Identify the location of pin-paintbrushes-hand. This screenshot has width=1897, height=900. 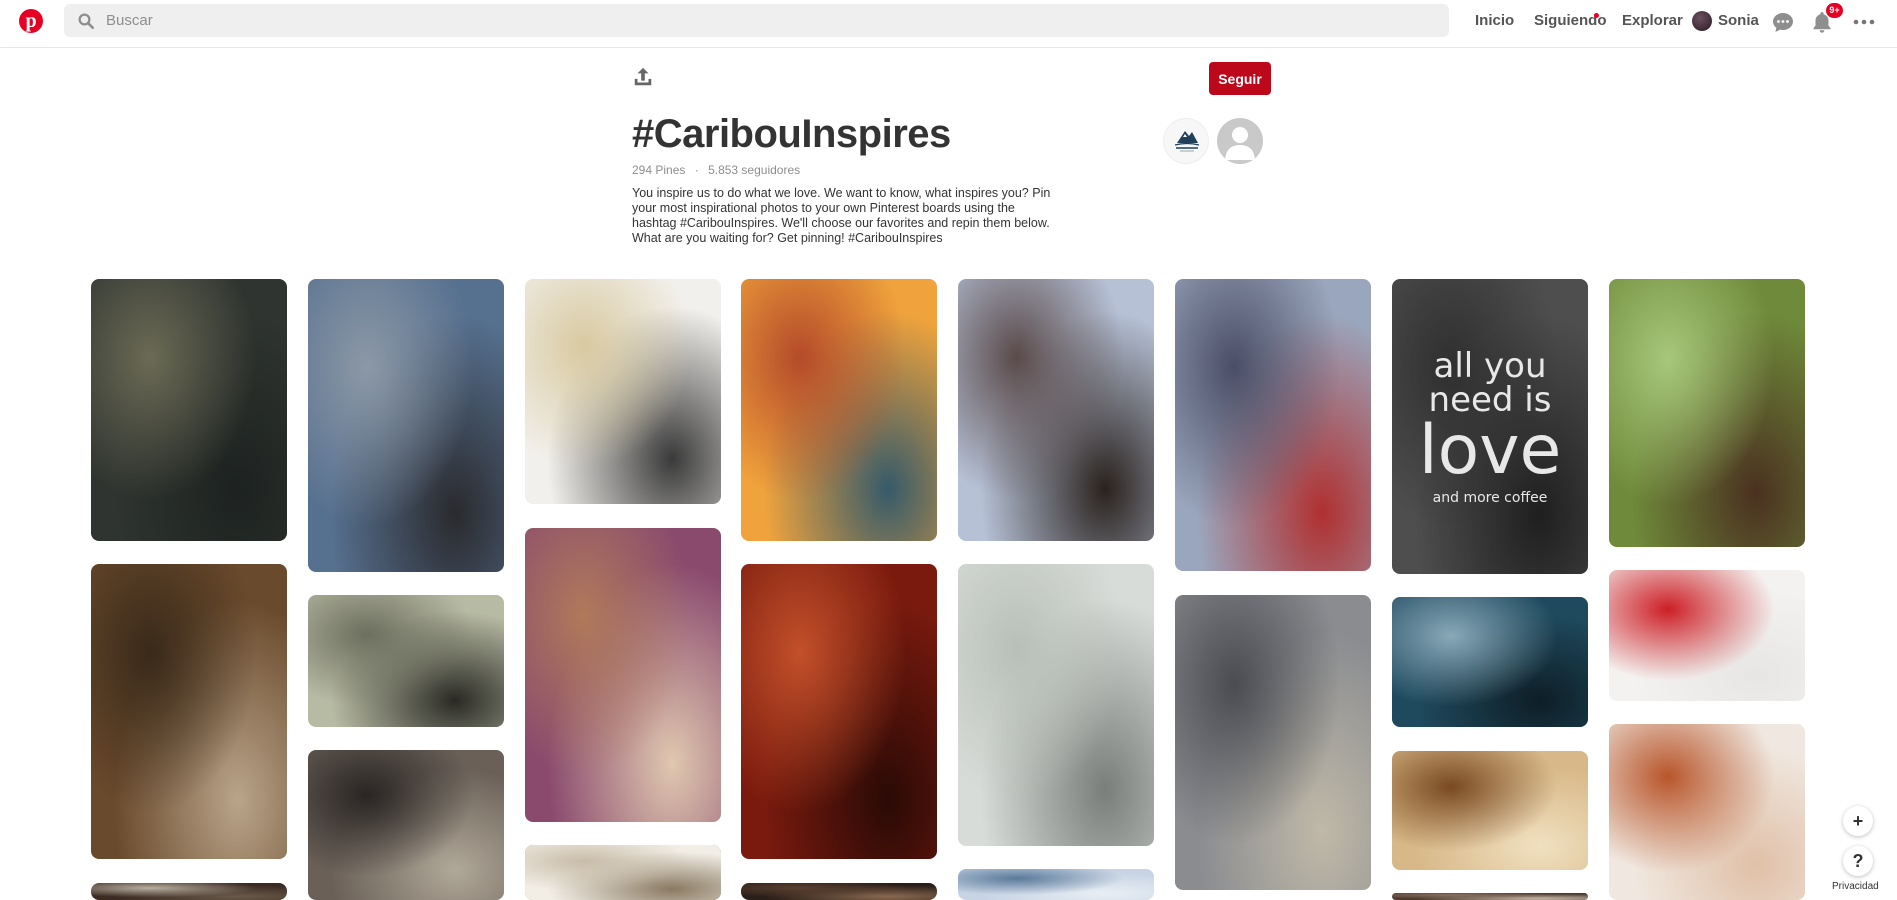
(1273, 425).